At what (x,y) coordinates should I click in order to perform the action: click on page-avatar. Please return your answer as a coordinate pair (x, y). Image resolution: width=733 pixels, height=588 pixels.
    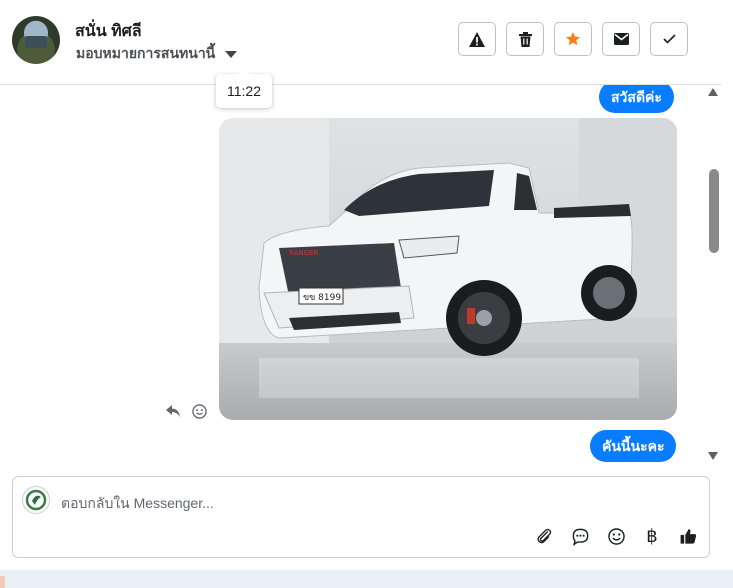
    Looking at the image, I should click on (36, 500).